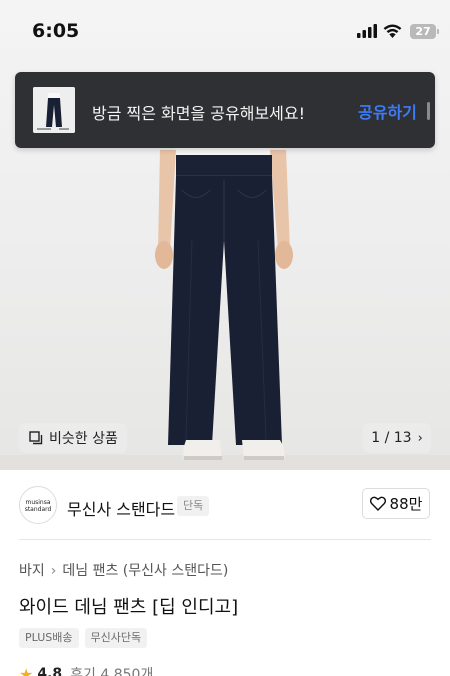  I want to click on exclusive-badge: 단독, so click(193, 506).